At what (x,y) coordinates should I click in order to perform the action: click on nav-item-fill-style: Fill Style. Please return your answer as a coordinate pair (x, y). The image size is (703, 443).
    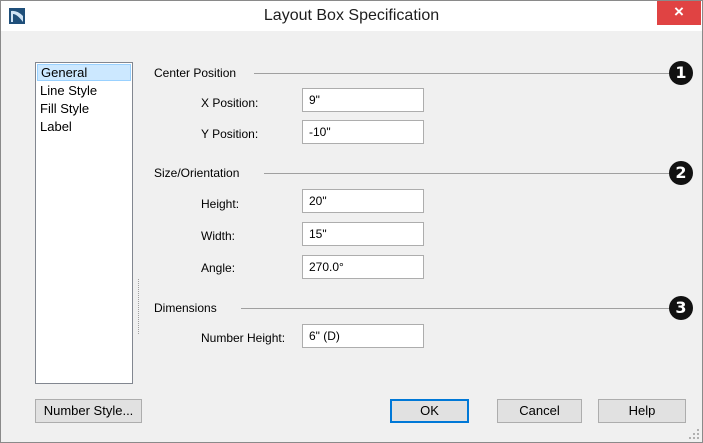
    Looking at the image, I should click on (84, 108).